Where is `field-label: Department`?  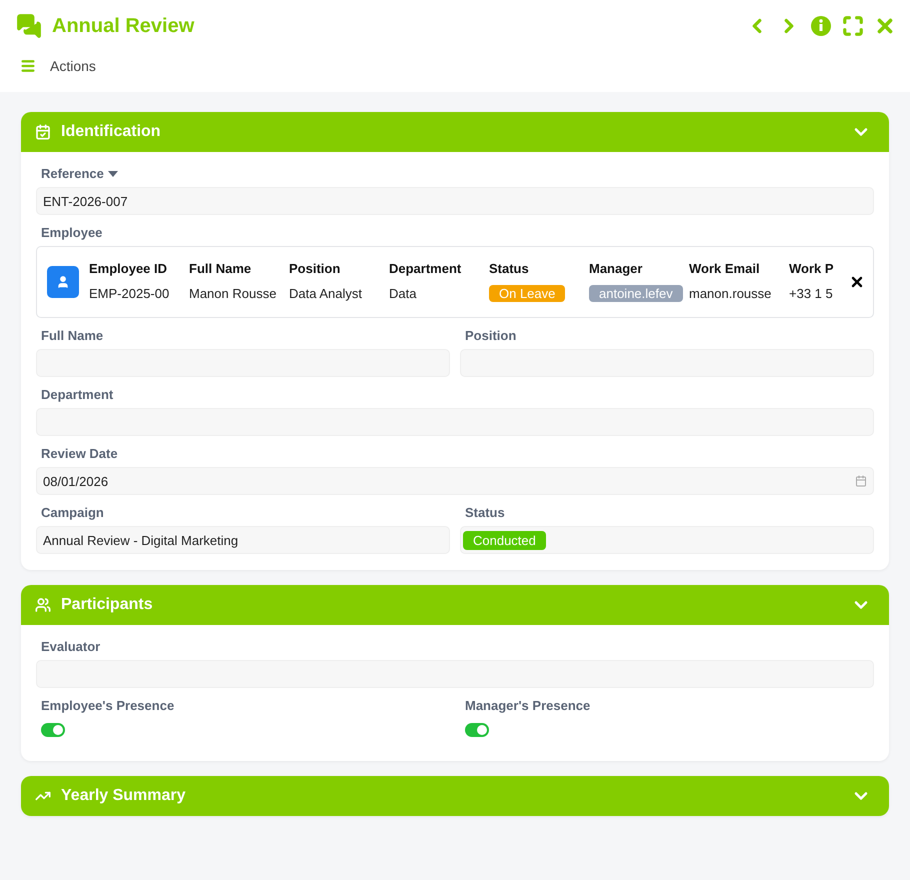
field-label: Department is located at coordinates (77, 394).